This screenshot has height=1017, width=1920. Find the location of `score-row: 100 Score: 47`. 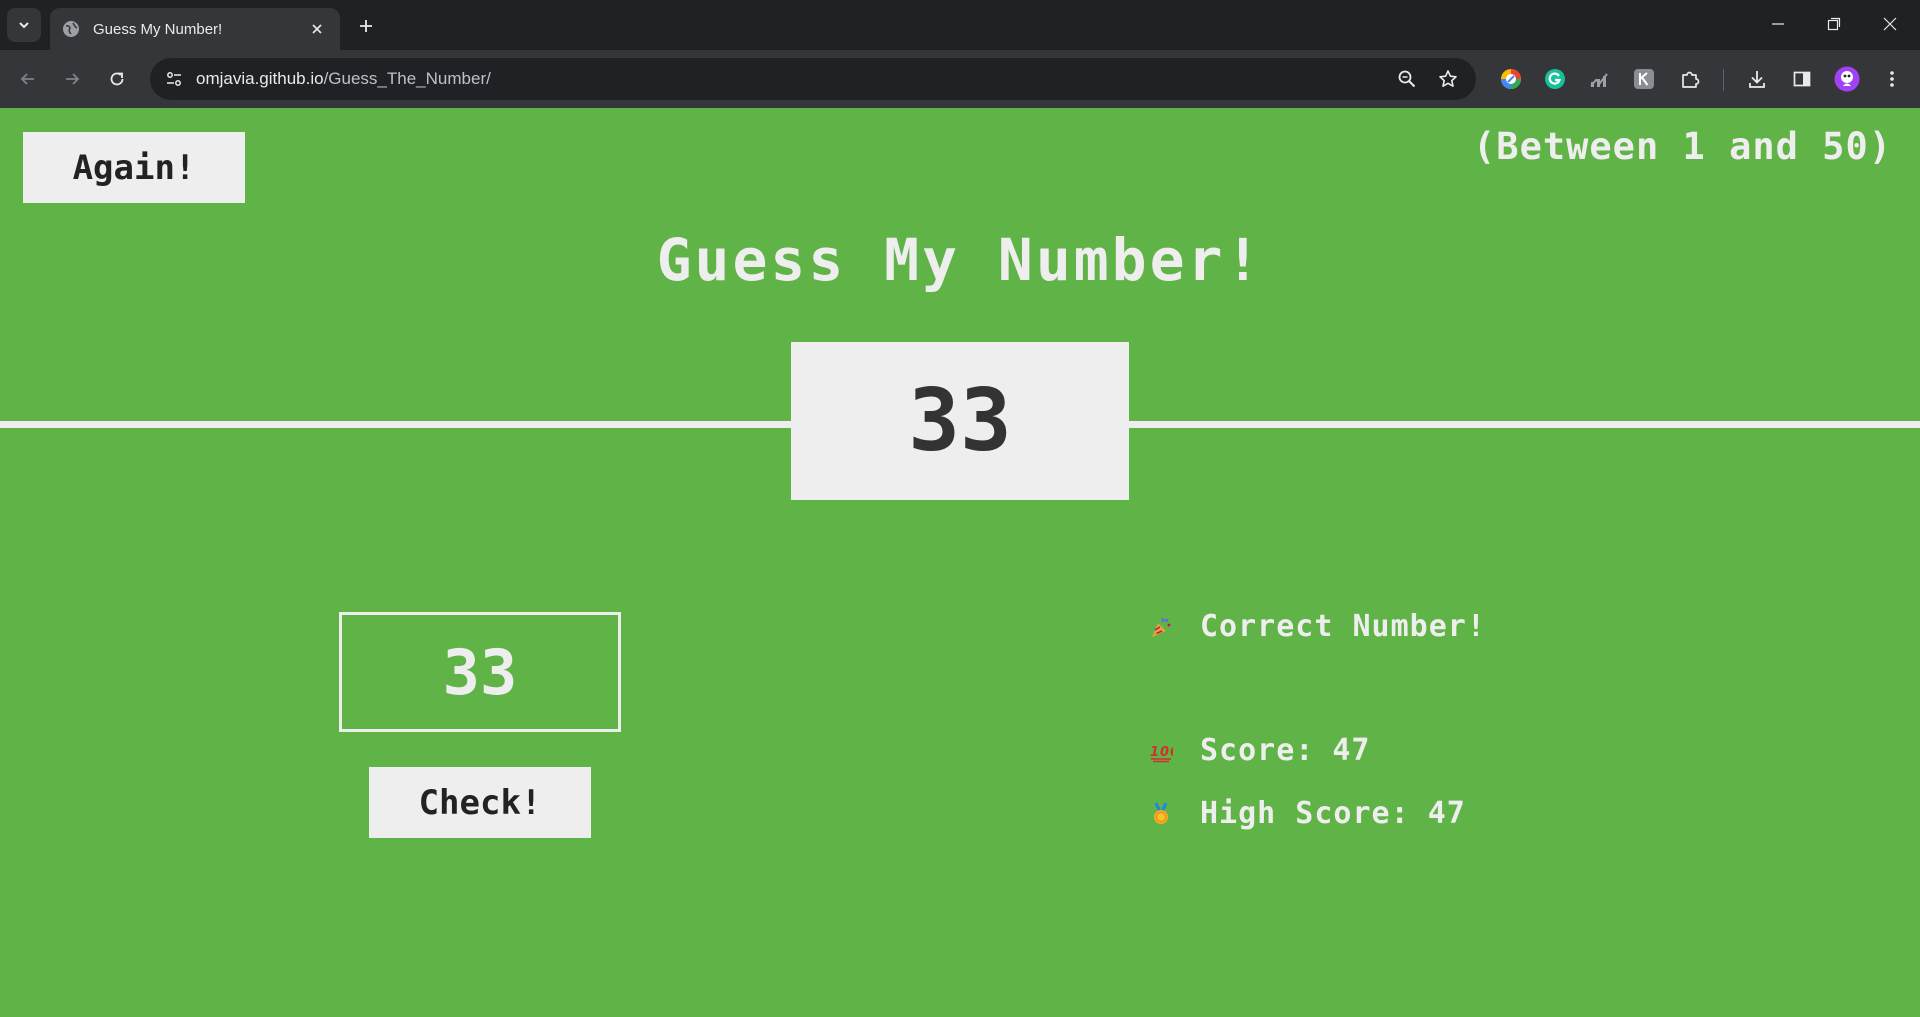

score-row: 100 Score: 47 is located at coordinates (1259, 750).